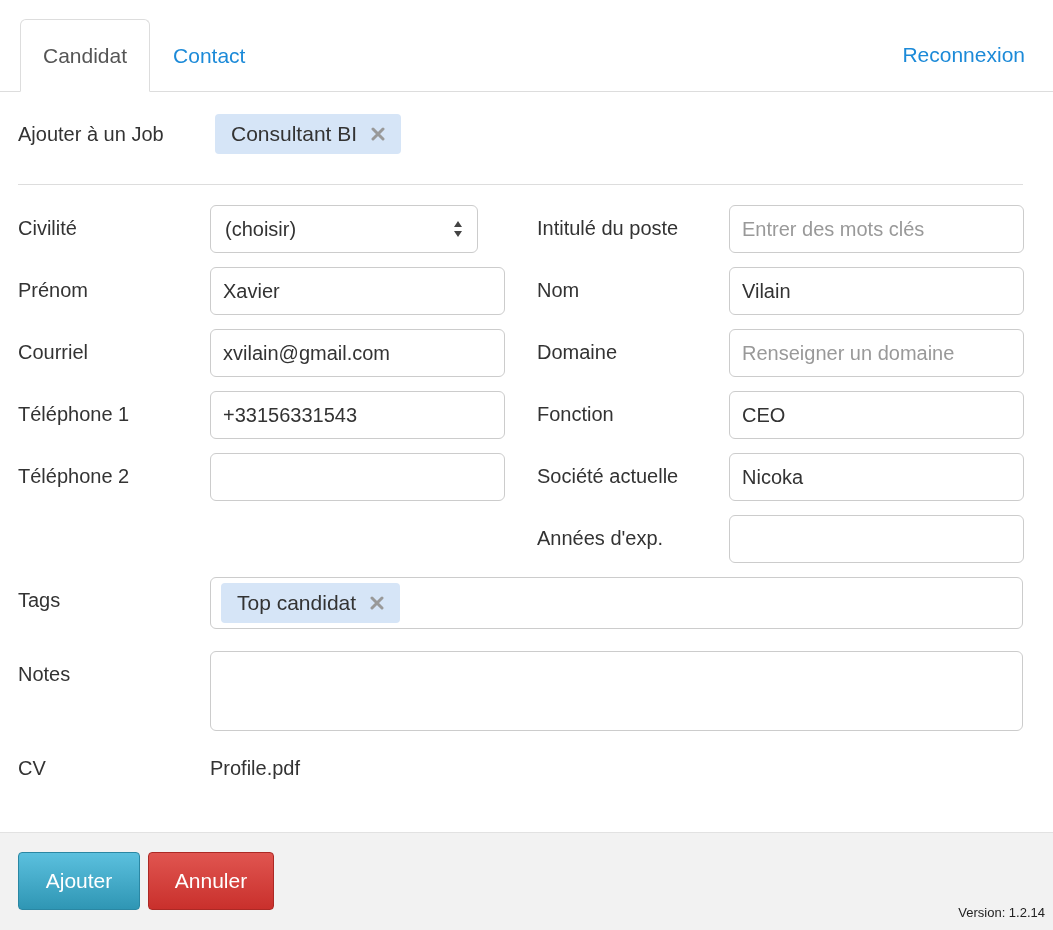 The image size is (1053, 930). What do you see at coordinates (357, 415) in the screenshot?
I see `input-field: +33156331543` at bounding box center [357, 415].